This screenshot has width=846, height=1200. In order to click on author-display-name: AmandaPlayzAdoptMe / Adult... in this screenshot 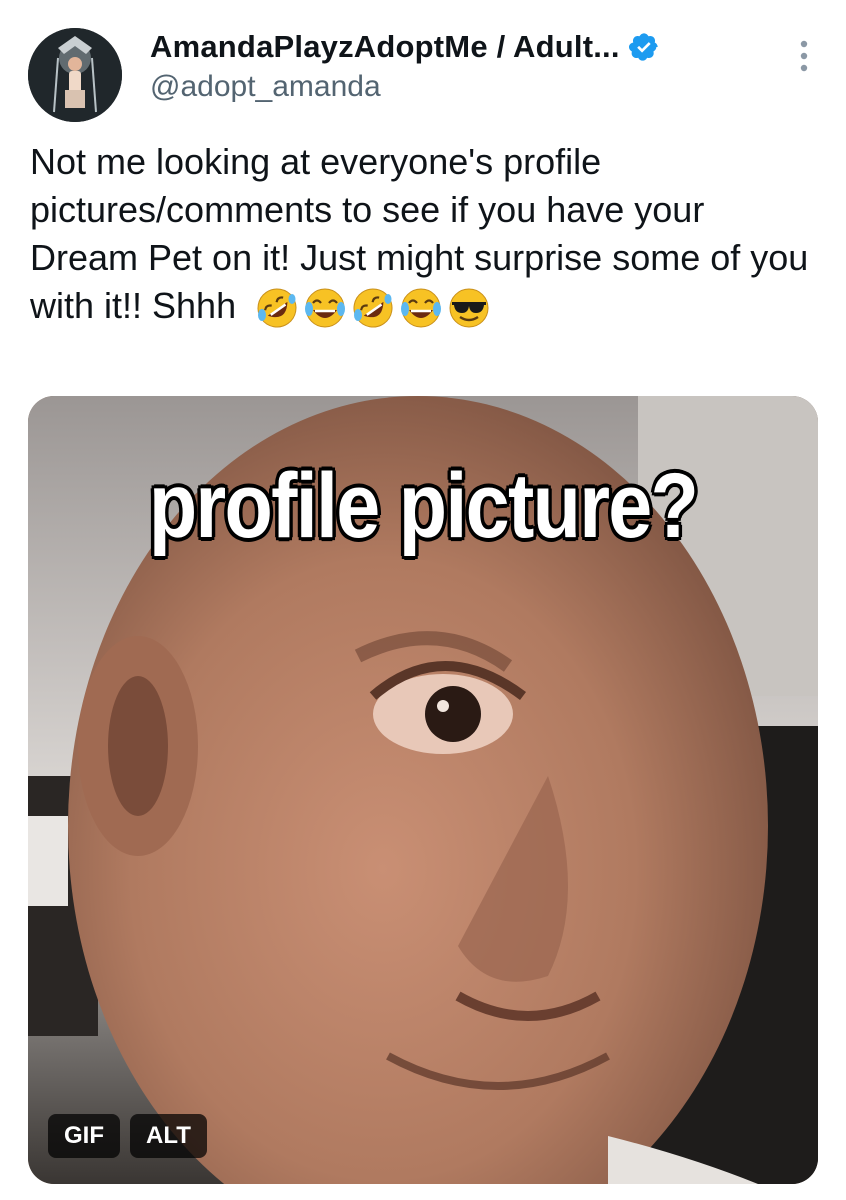, I will do `click(385, 47)`.